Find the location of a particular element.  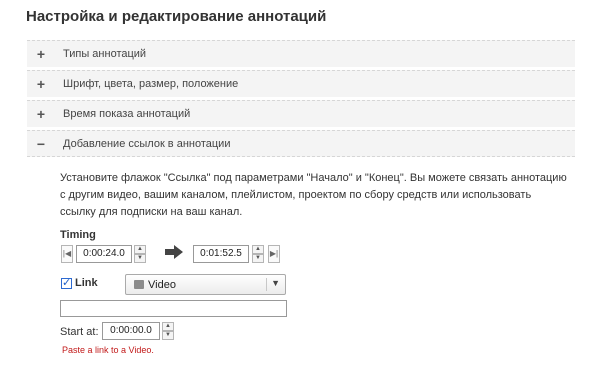

link-error-message: Paste a link to a Video. is located at coordinates (108, 350).